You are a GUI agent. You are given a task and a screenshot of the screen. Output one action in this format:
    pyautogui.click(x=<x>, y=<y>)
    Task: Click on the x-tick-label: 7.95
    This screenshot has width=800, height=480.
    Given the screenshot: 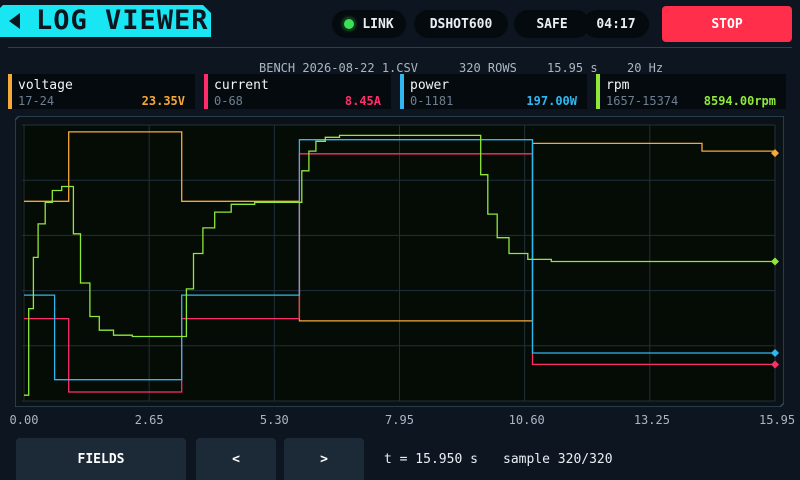 What is the action you would take?
    pyautogui.click(x=399, y=420)
    